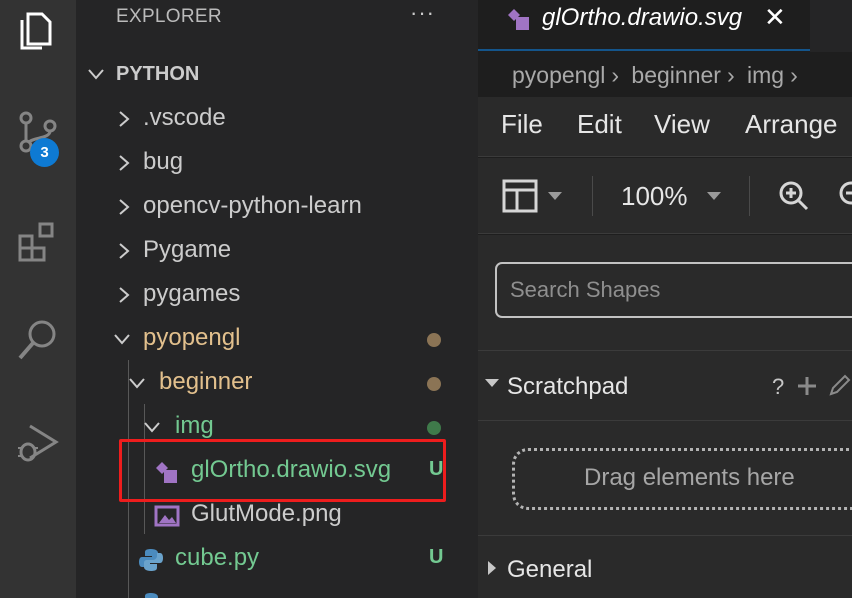 The width and height of the screenshot is (852, 598). What do you see at coordinates (192, 293) in the screenshot?
I see `tree-item-label: pygames` at bounding box center [192, 293].